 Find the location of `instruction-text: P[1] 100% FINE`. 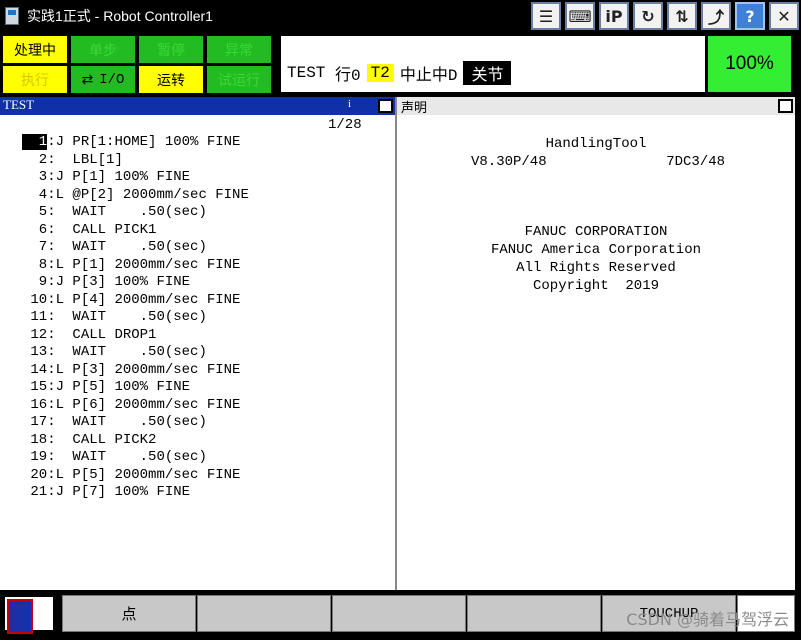

instruction-text: P[1] 100% FINE is located at coordinates (127, 177).